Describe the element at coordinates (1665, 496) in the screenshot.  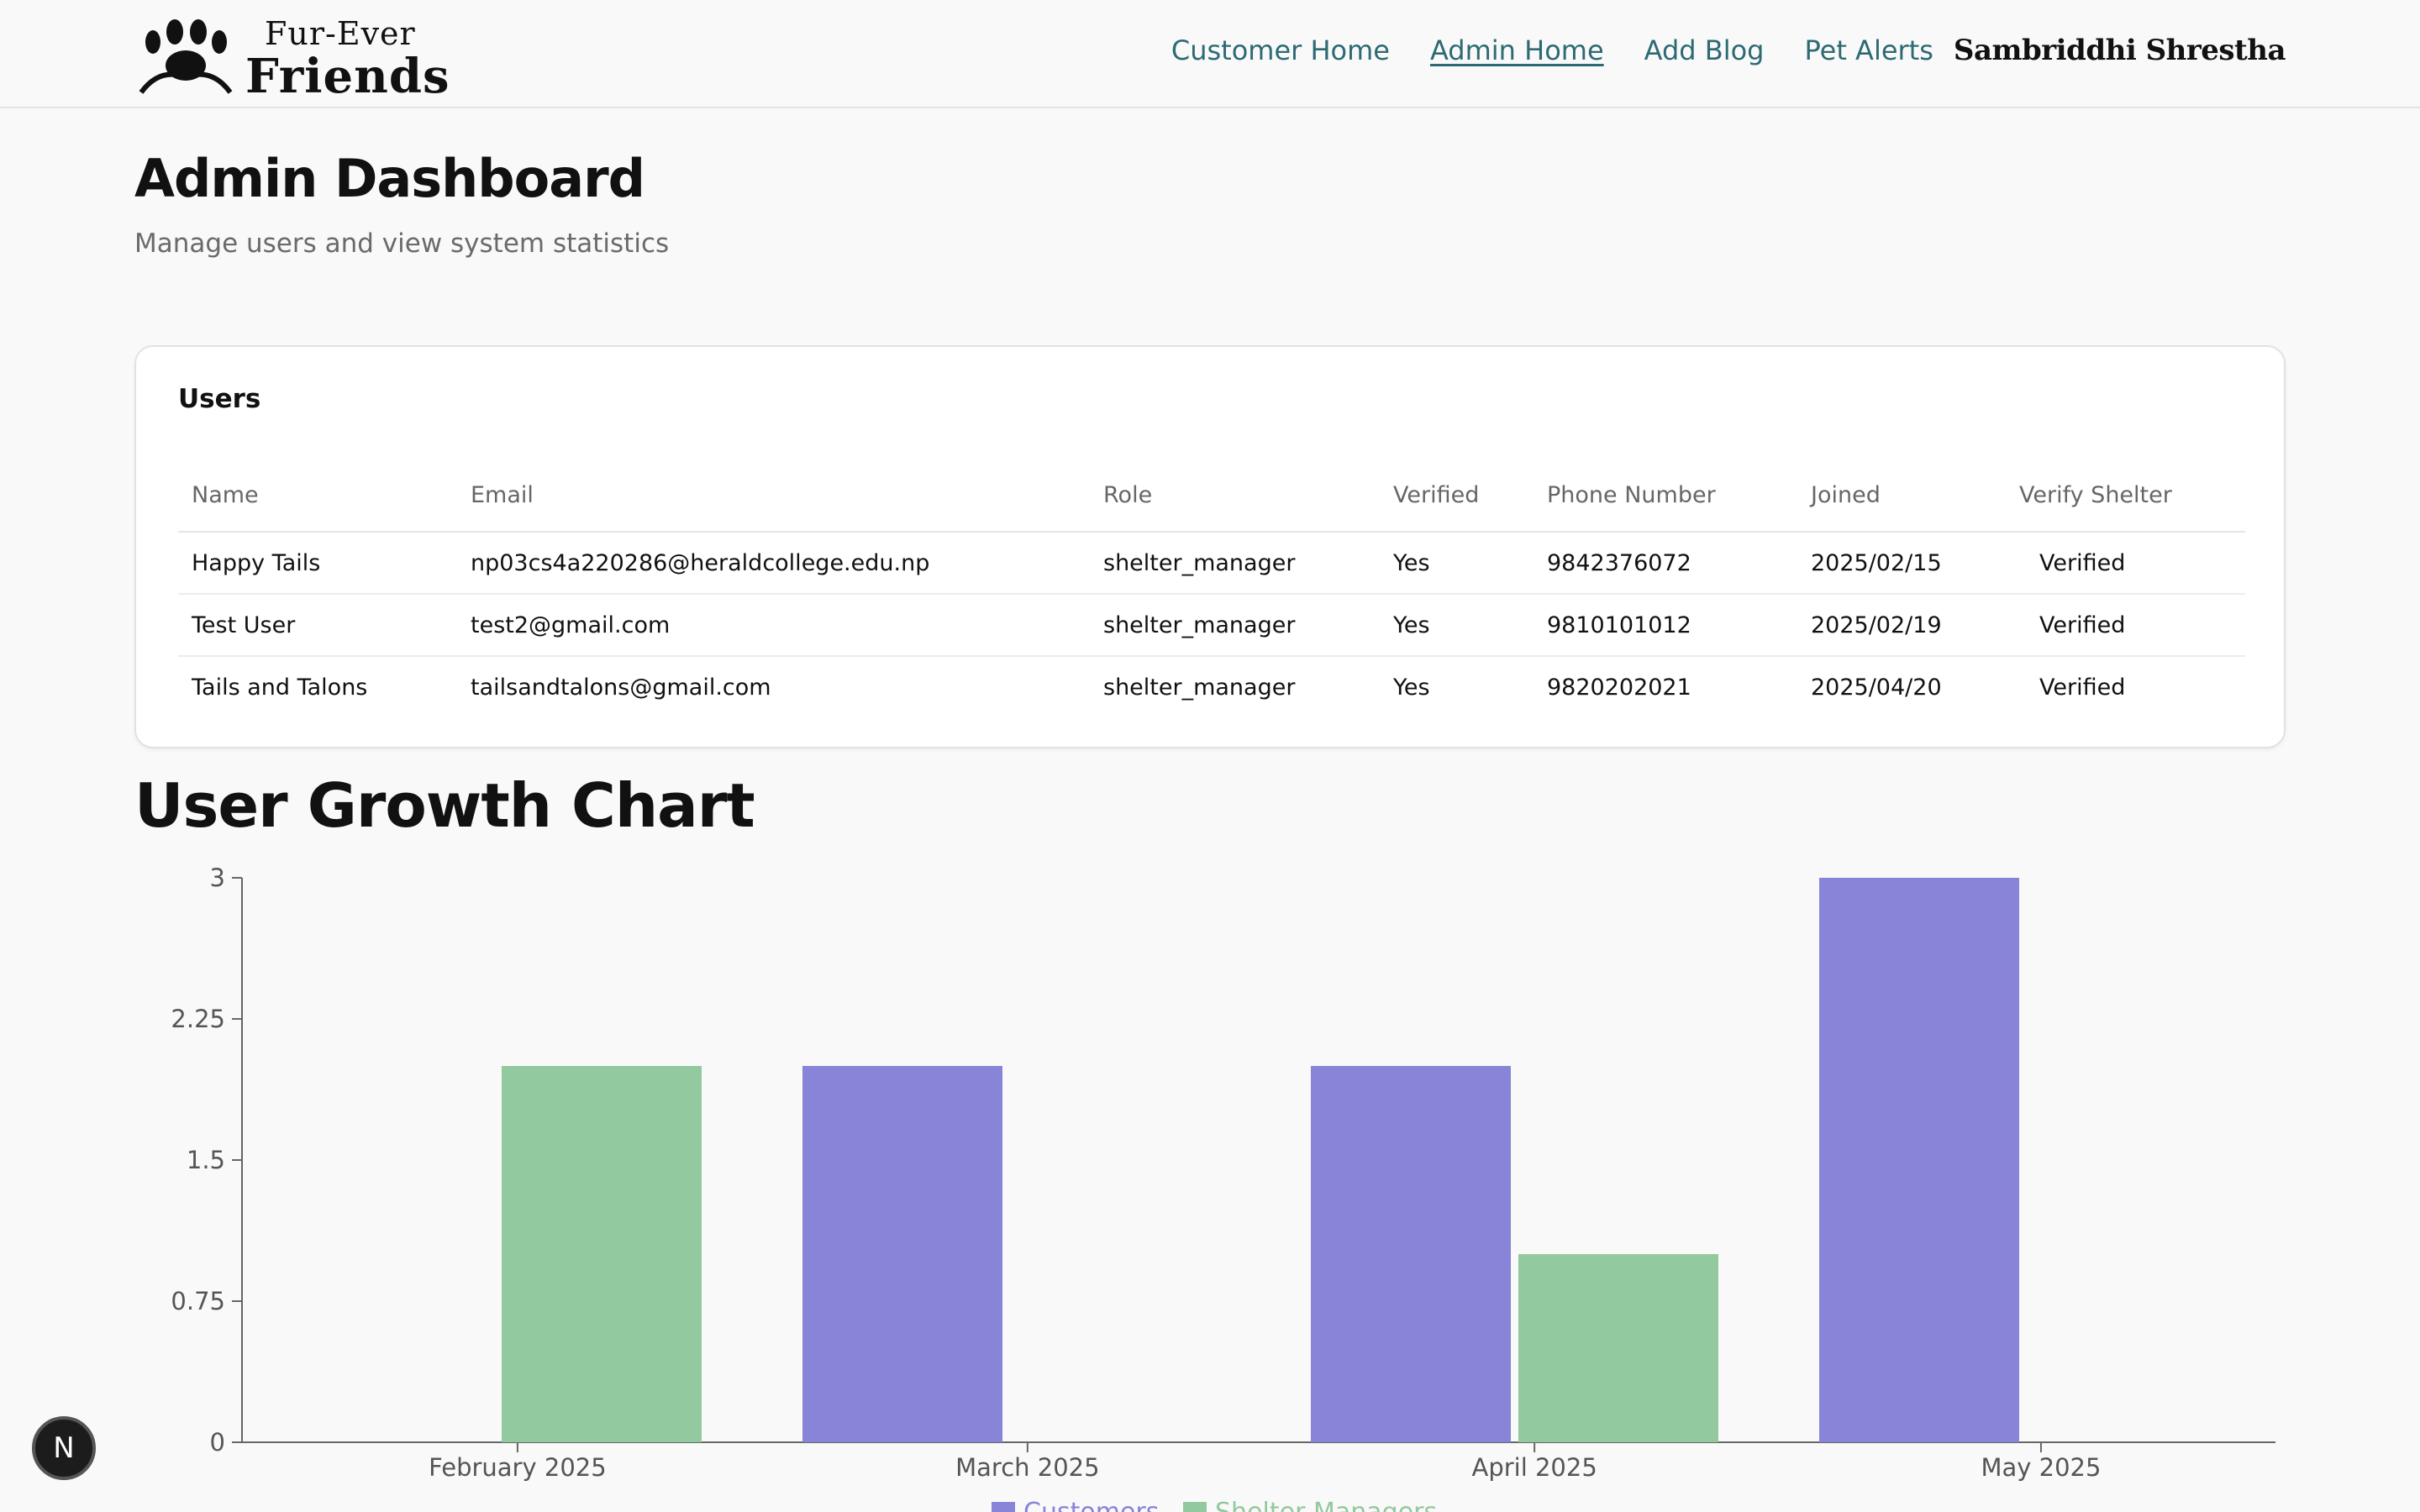
I see `column-header-phone: Phone Number` at that location.